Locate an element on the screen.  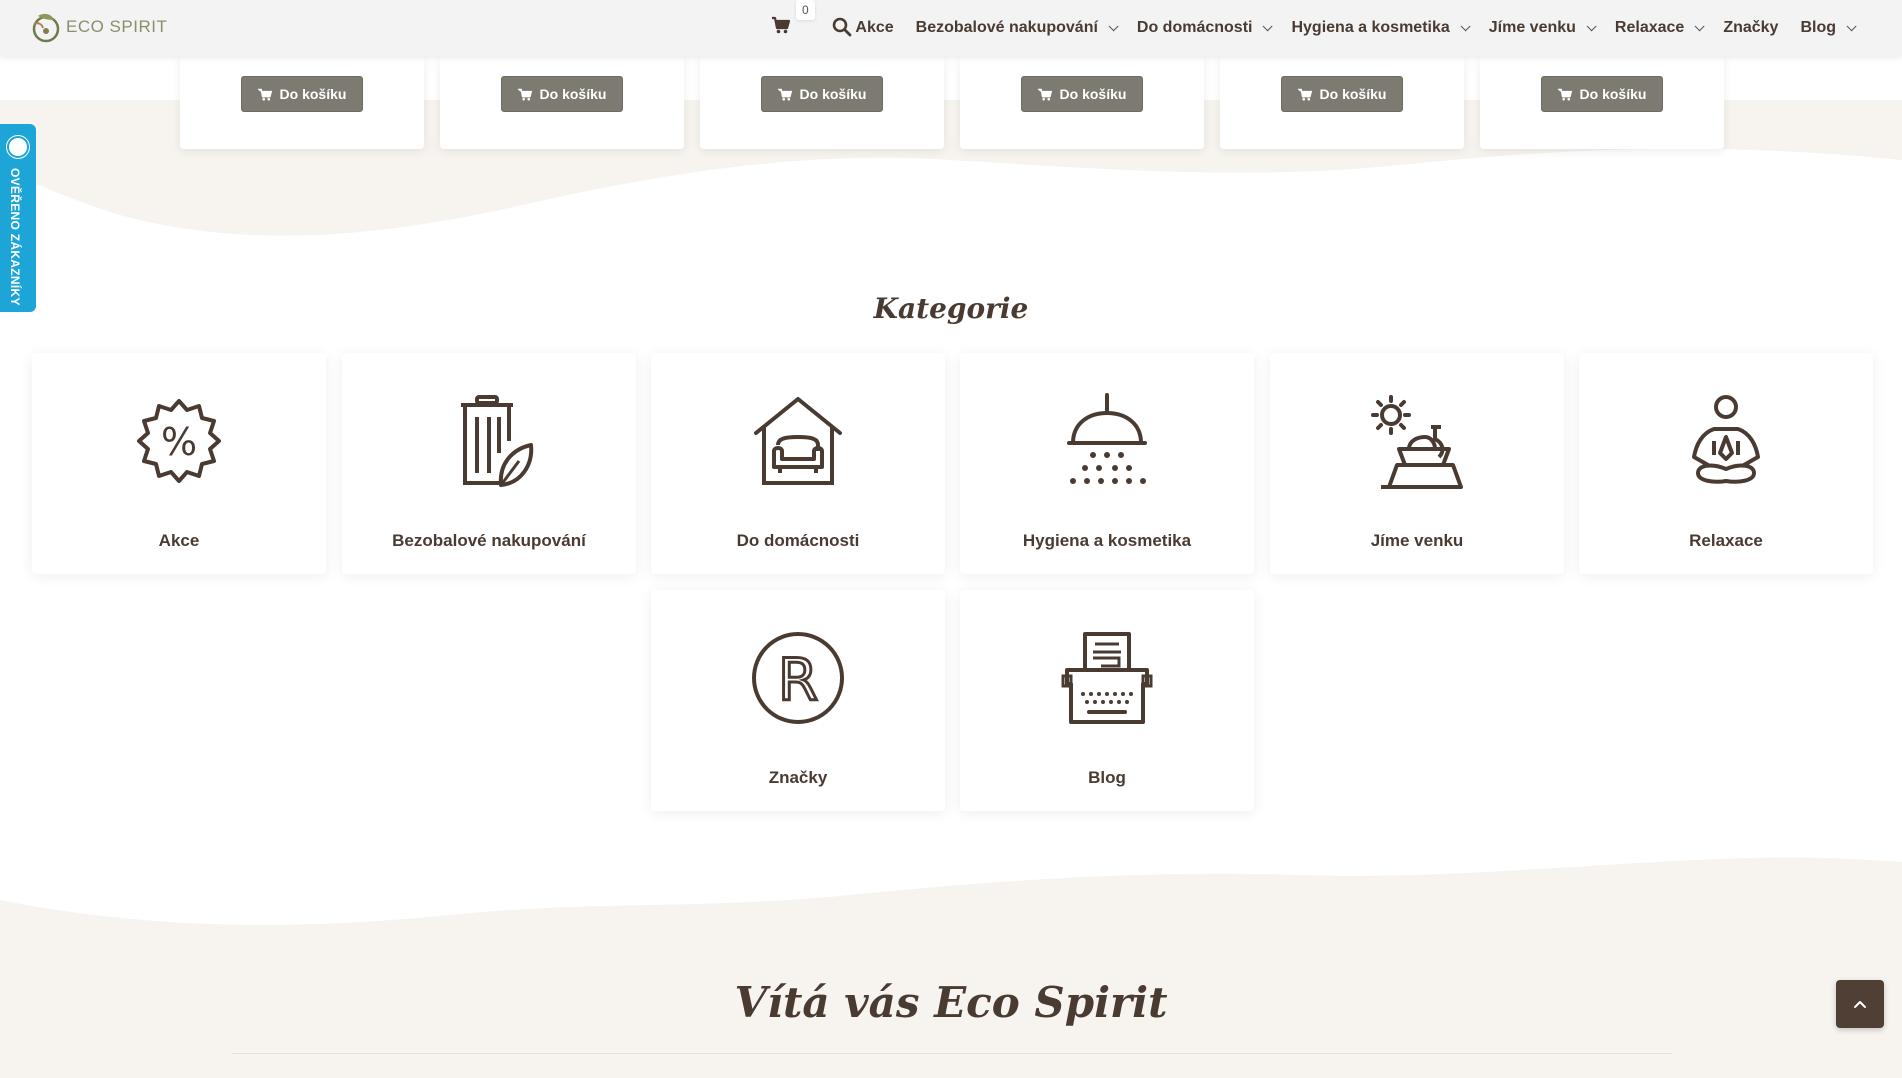
nav-item-label: Bezobalové nakupování is located at coordinates (1006, 27).